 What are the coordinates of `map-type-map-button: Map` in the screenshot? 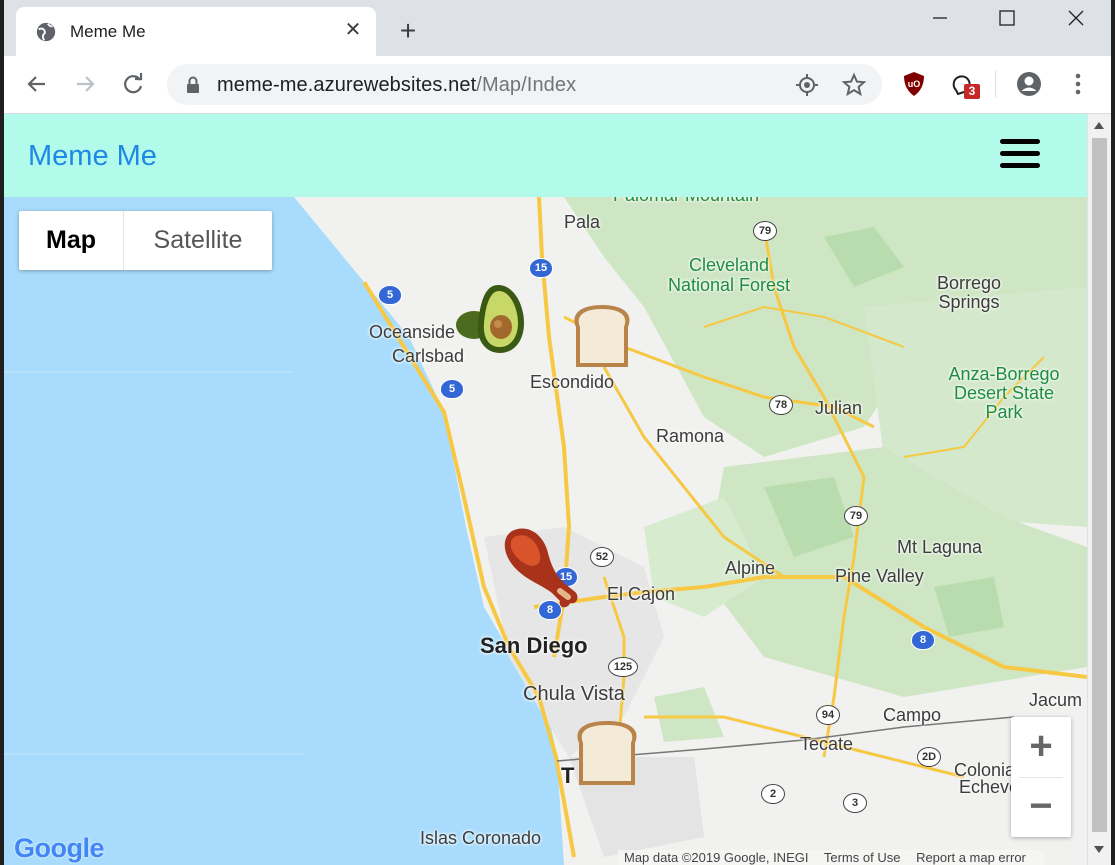 It's located at (71, 240).